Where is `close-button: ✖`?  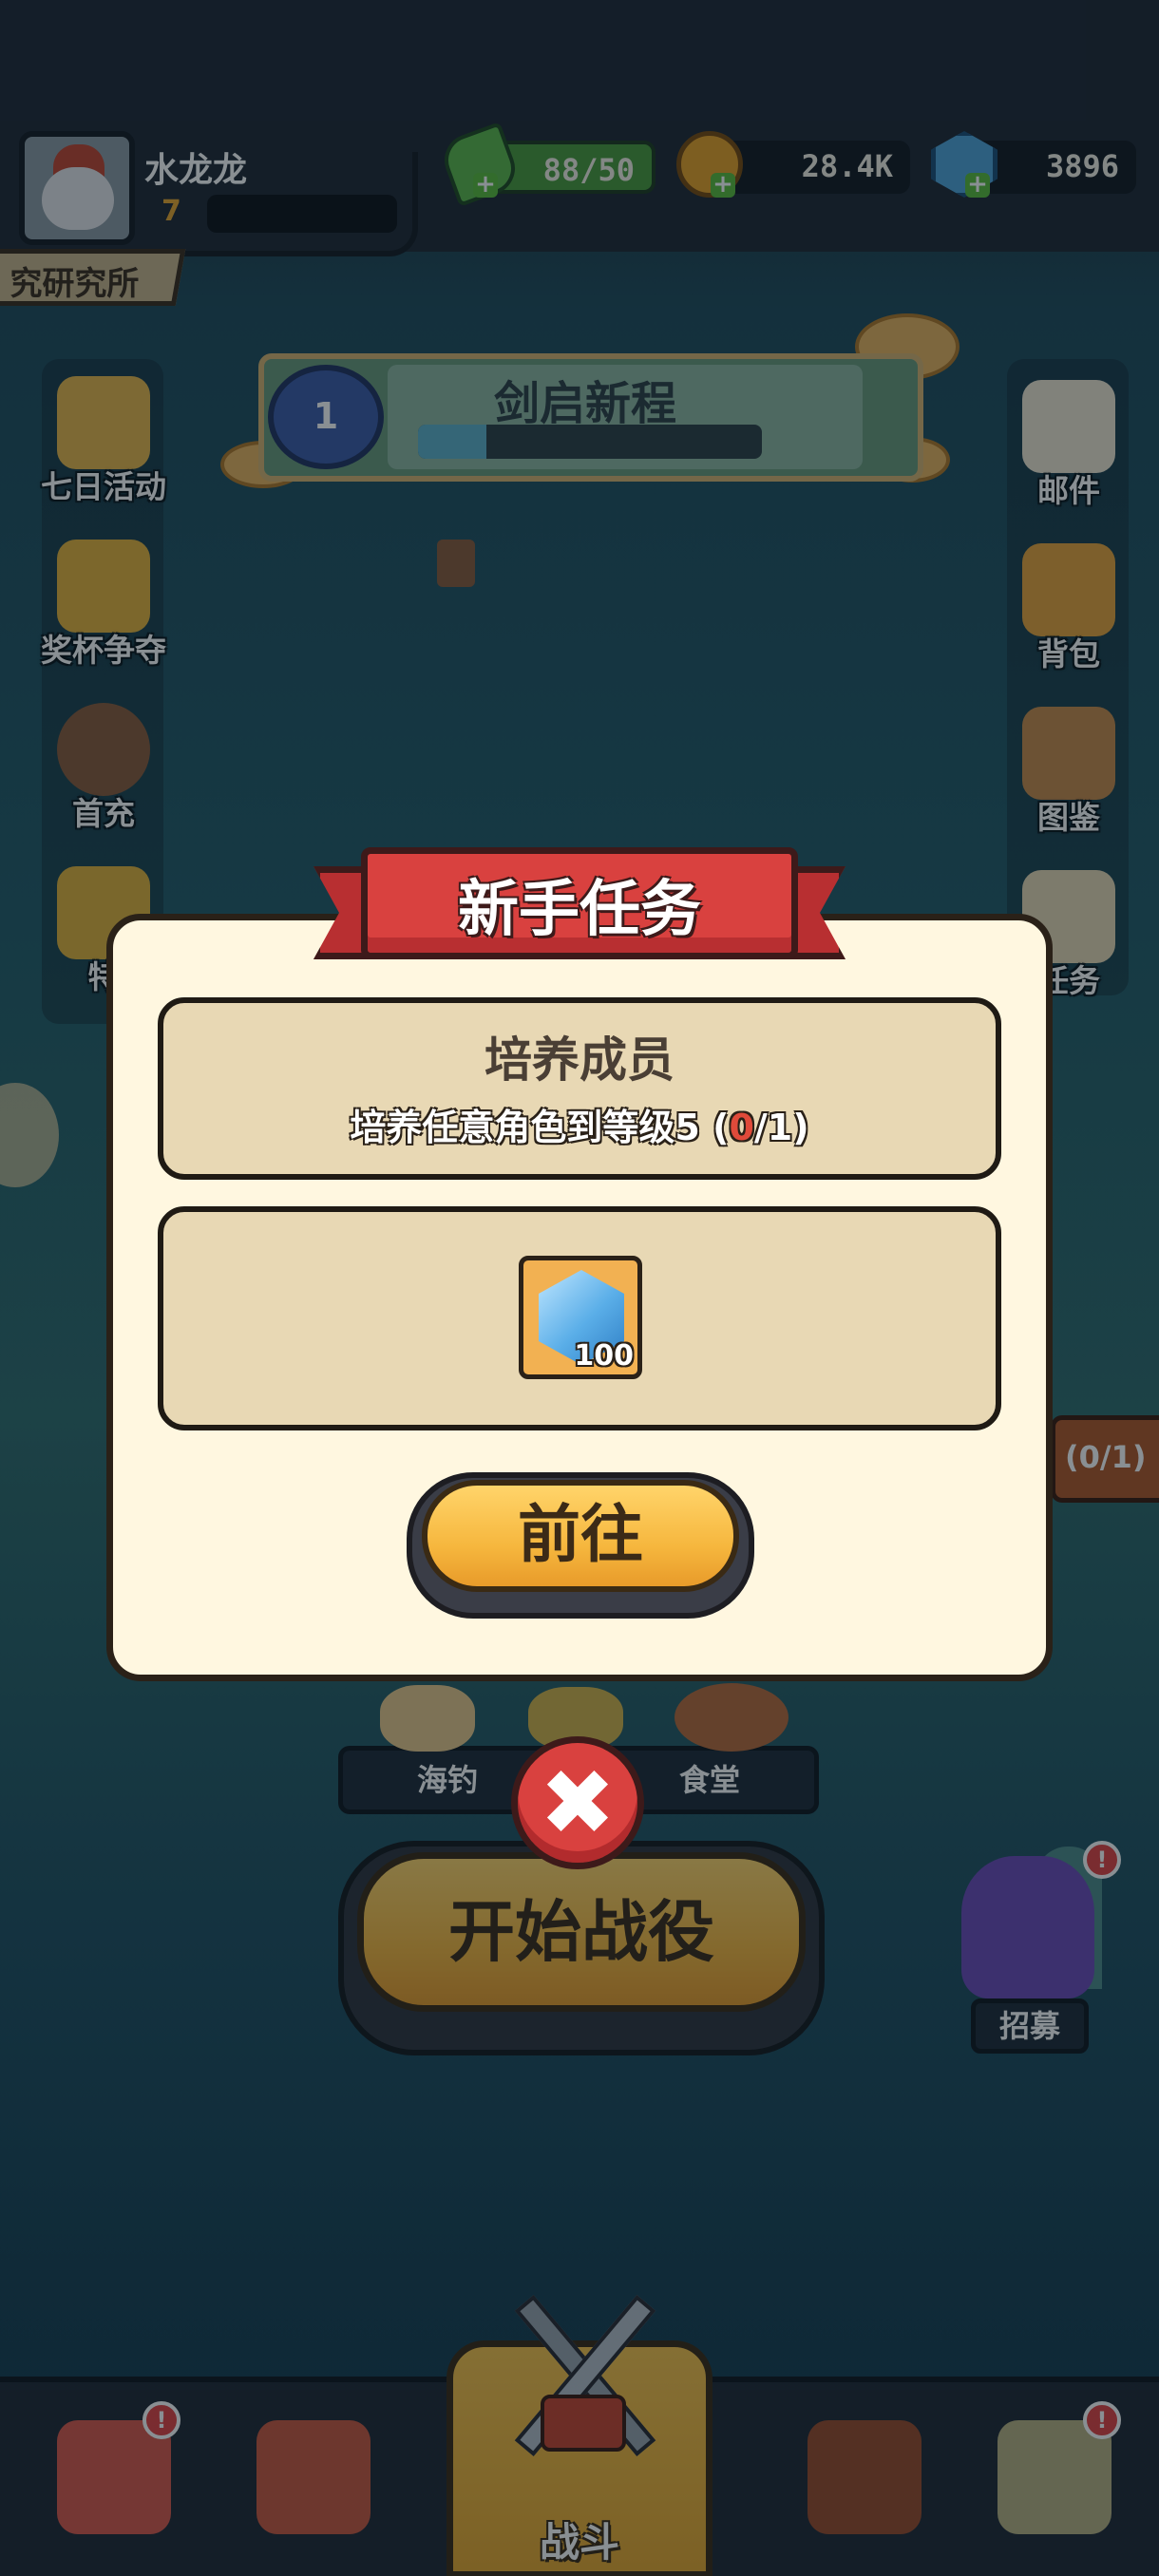
close-button: ✖ is located at coordinates (577, 1802).